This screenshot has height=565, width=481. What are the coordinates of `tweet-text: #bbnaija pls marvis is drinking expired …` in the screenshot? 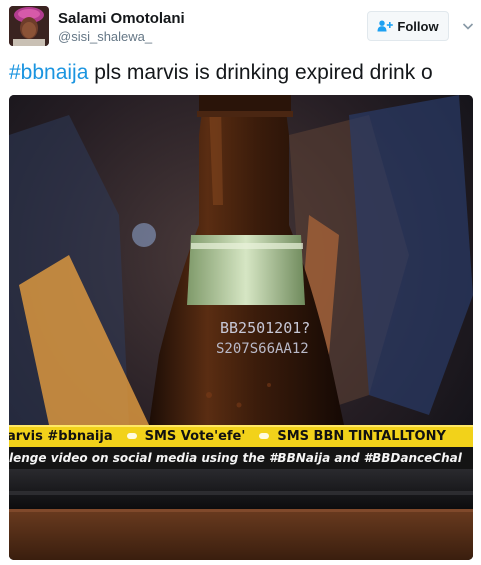 It's located at (221, 73).